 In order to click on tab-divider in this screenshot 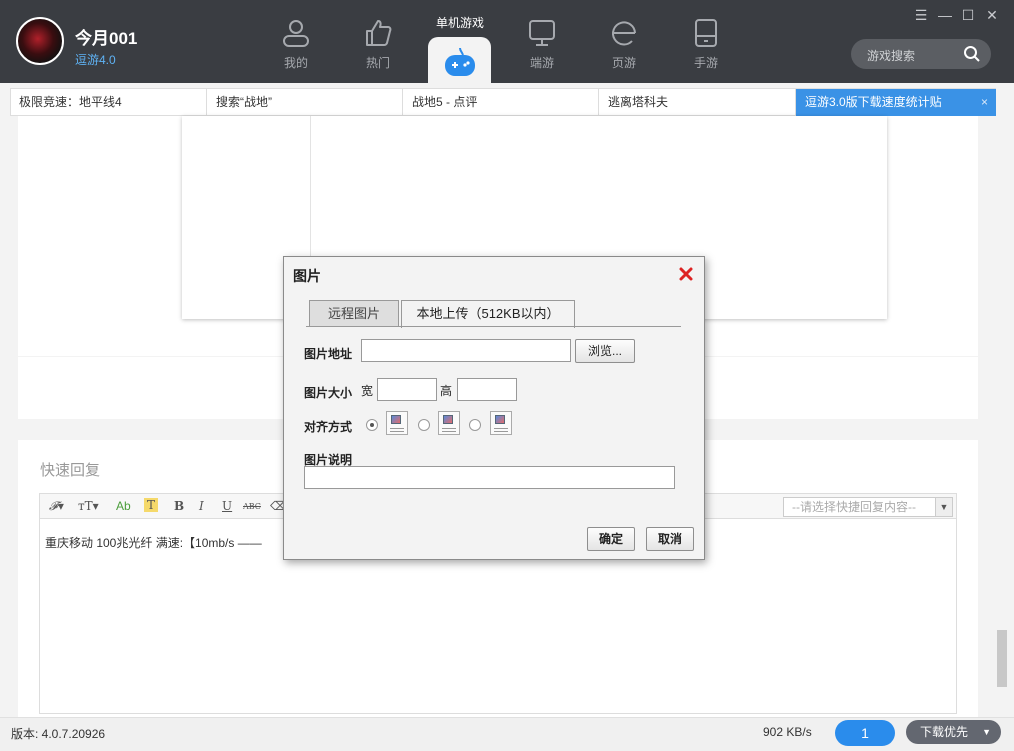, I will do `click(493, 326)`.